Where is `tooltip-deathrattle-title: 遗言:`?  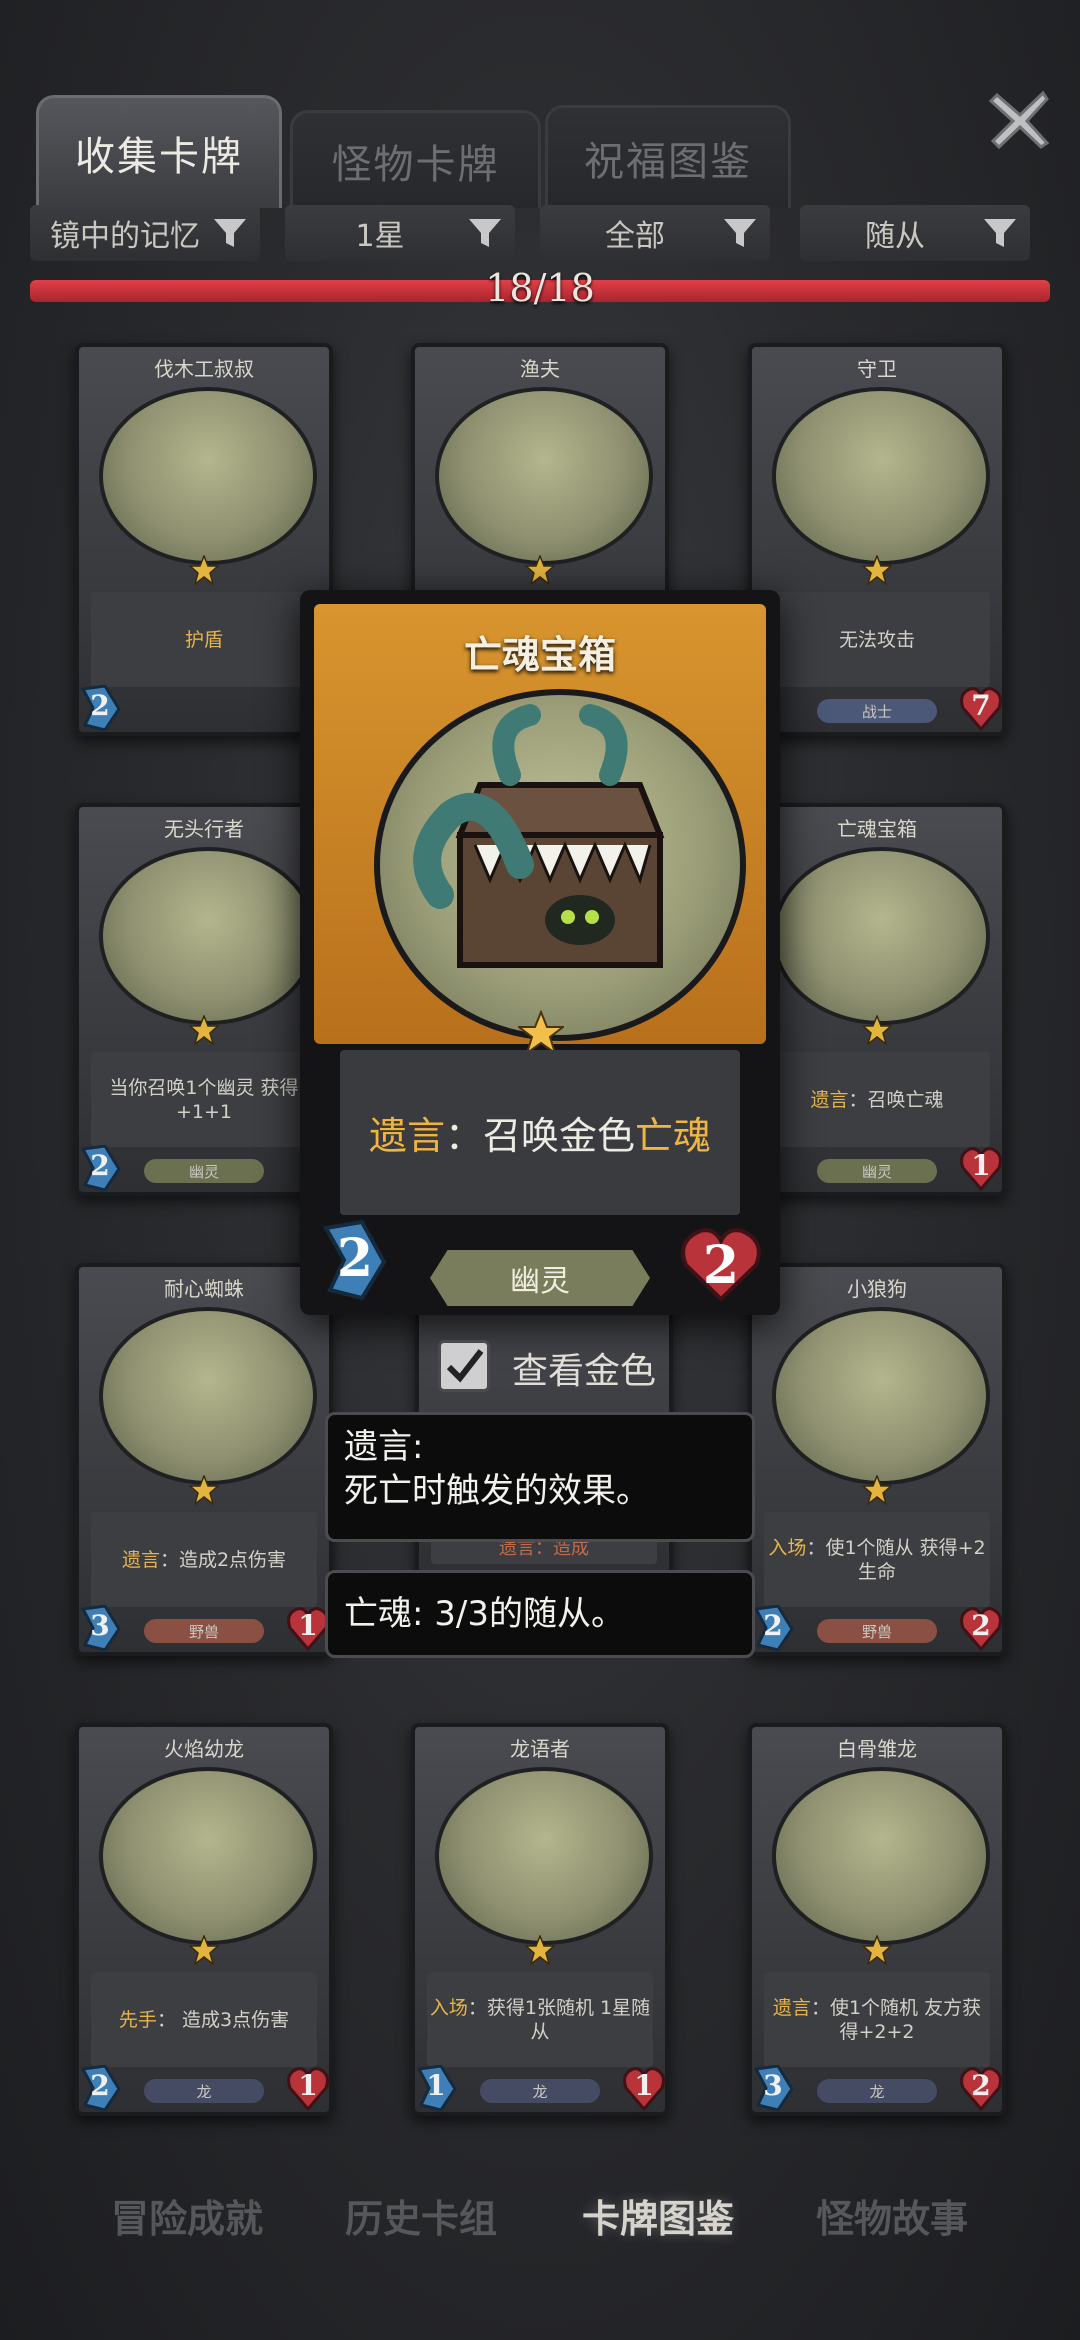 tooltip-deathrattle-title: 遗言: is located at coordinates (384, 1447).